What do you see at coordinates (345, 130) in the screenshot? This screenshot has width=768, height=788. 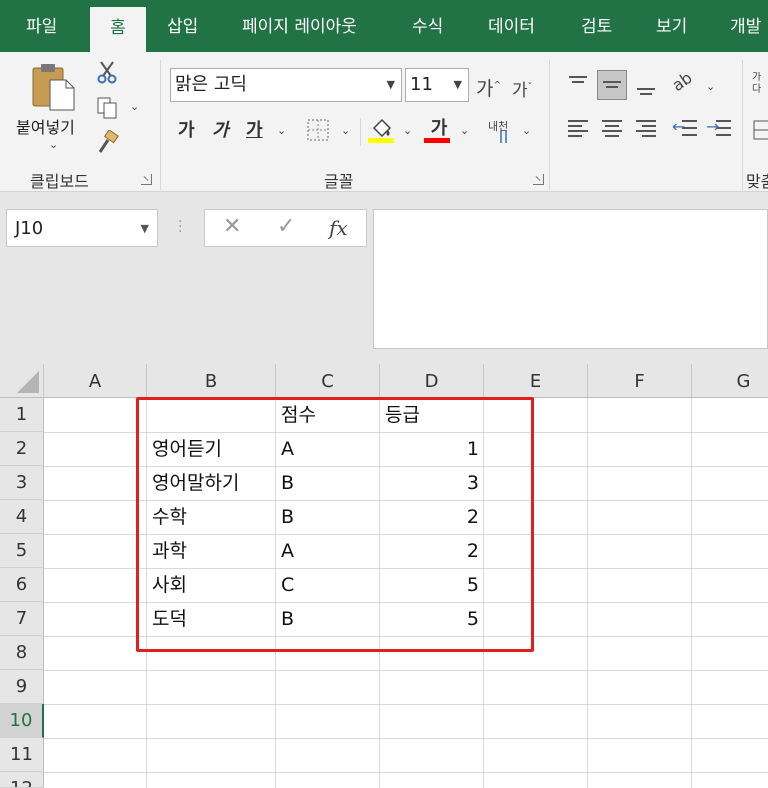 I see `borders-dropdown-chevron-icon: ⌄` at bounding box center [345, 130].